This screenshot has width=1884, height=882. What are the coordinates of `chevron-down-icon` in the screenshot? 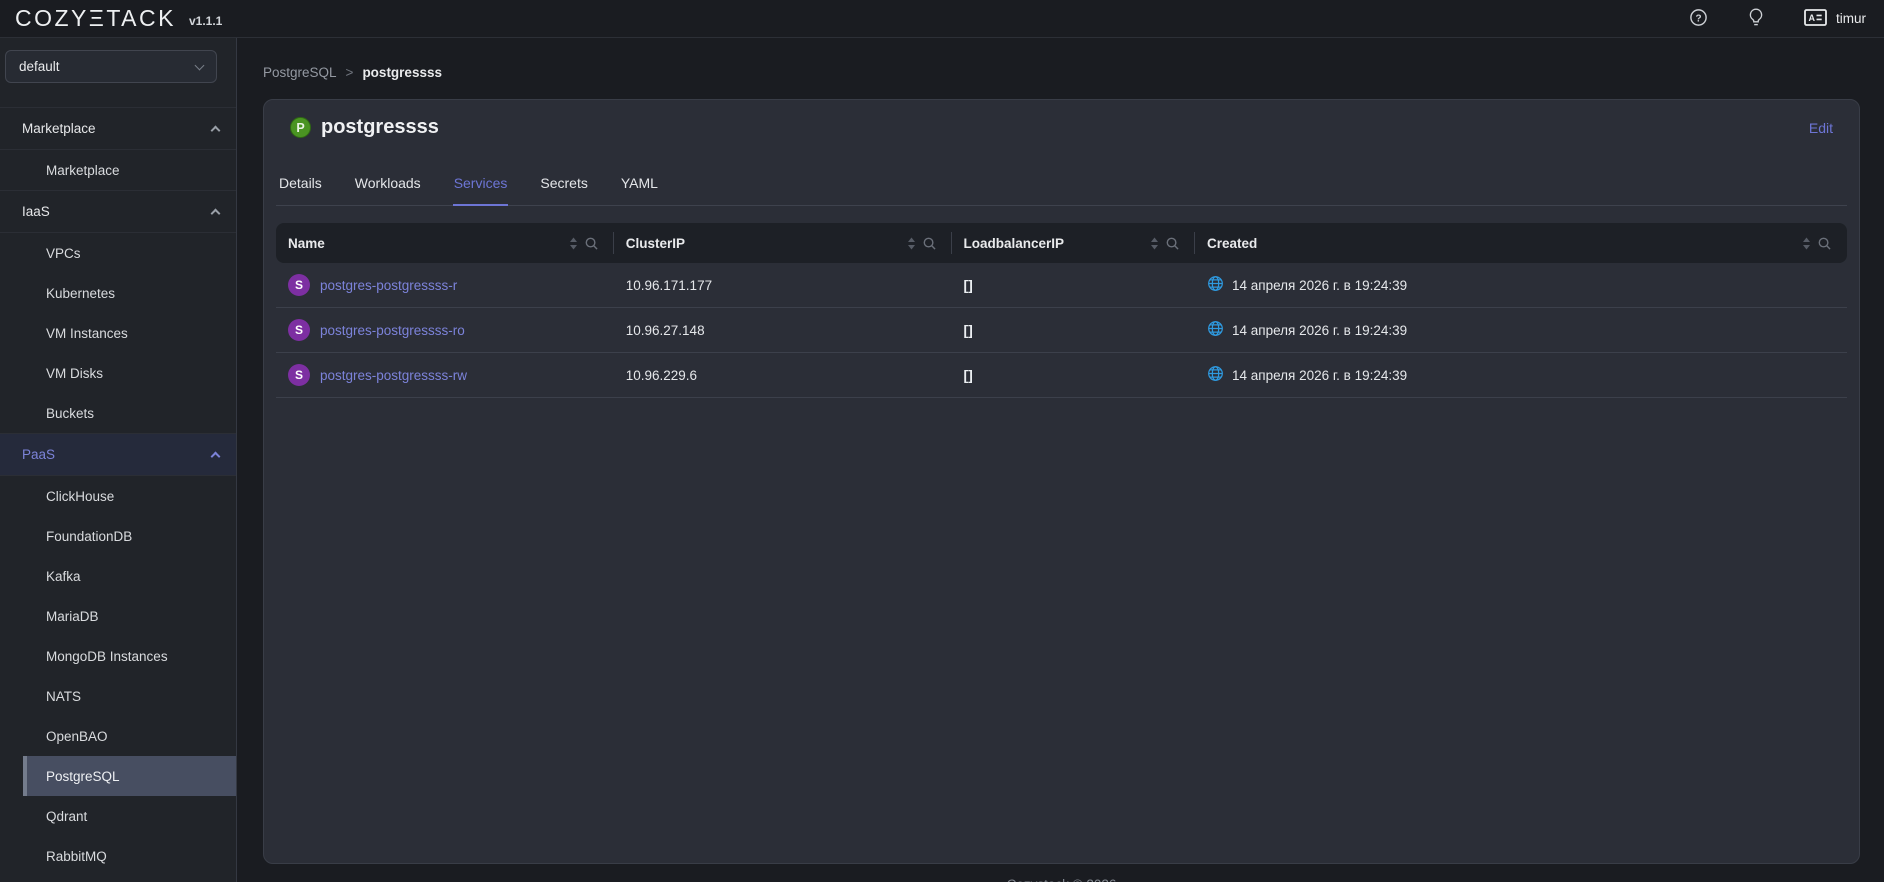 It's located at (199, 65).